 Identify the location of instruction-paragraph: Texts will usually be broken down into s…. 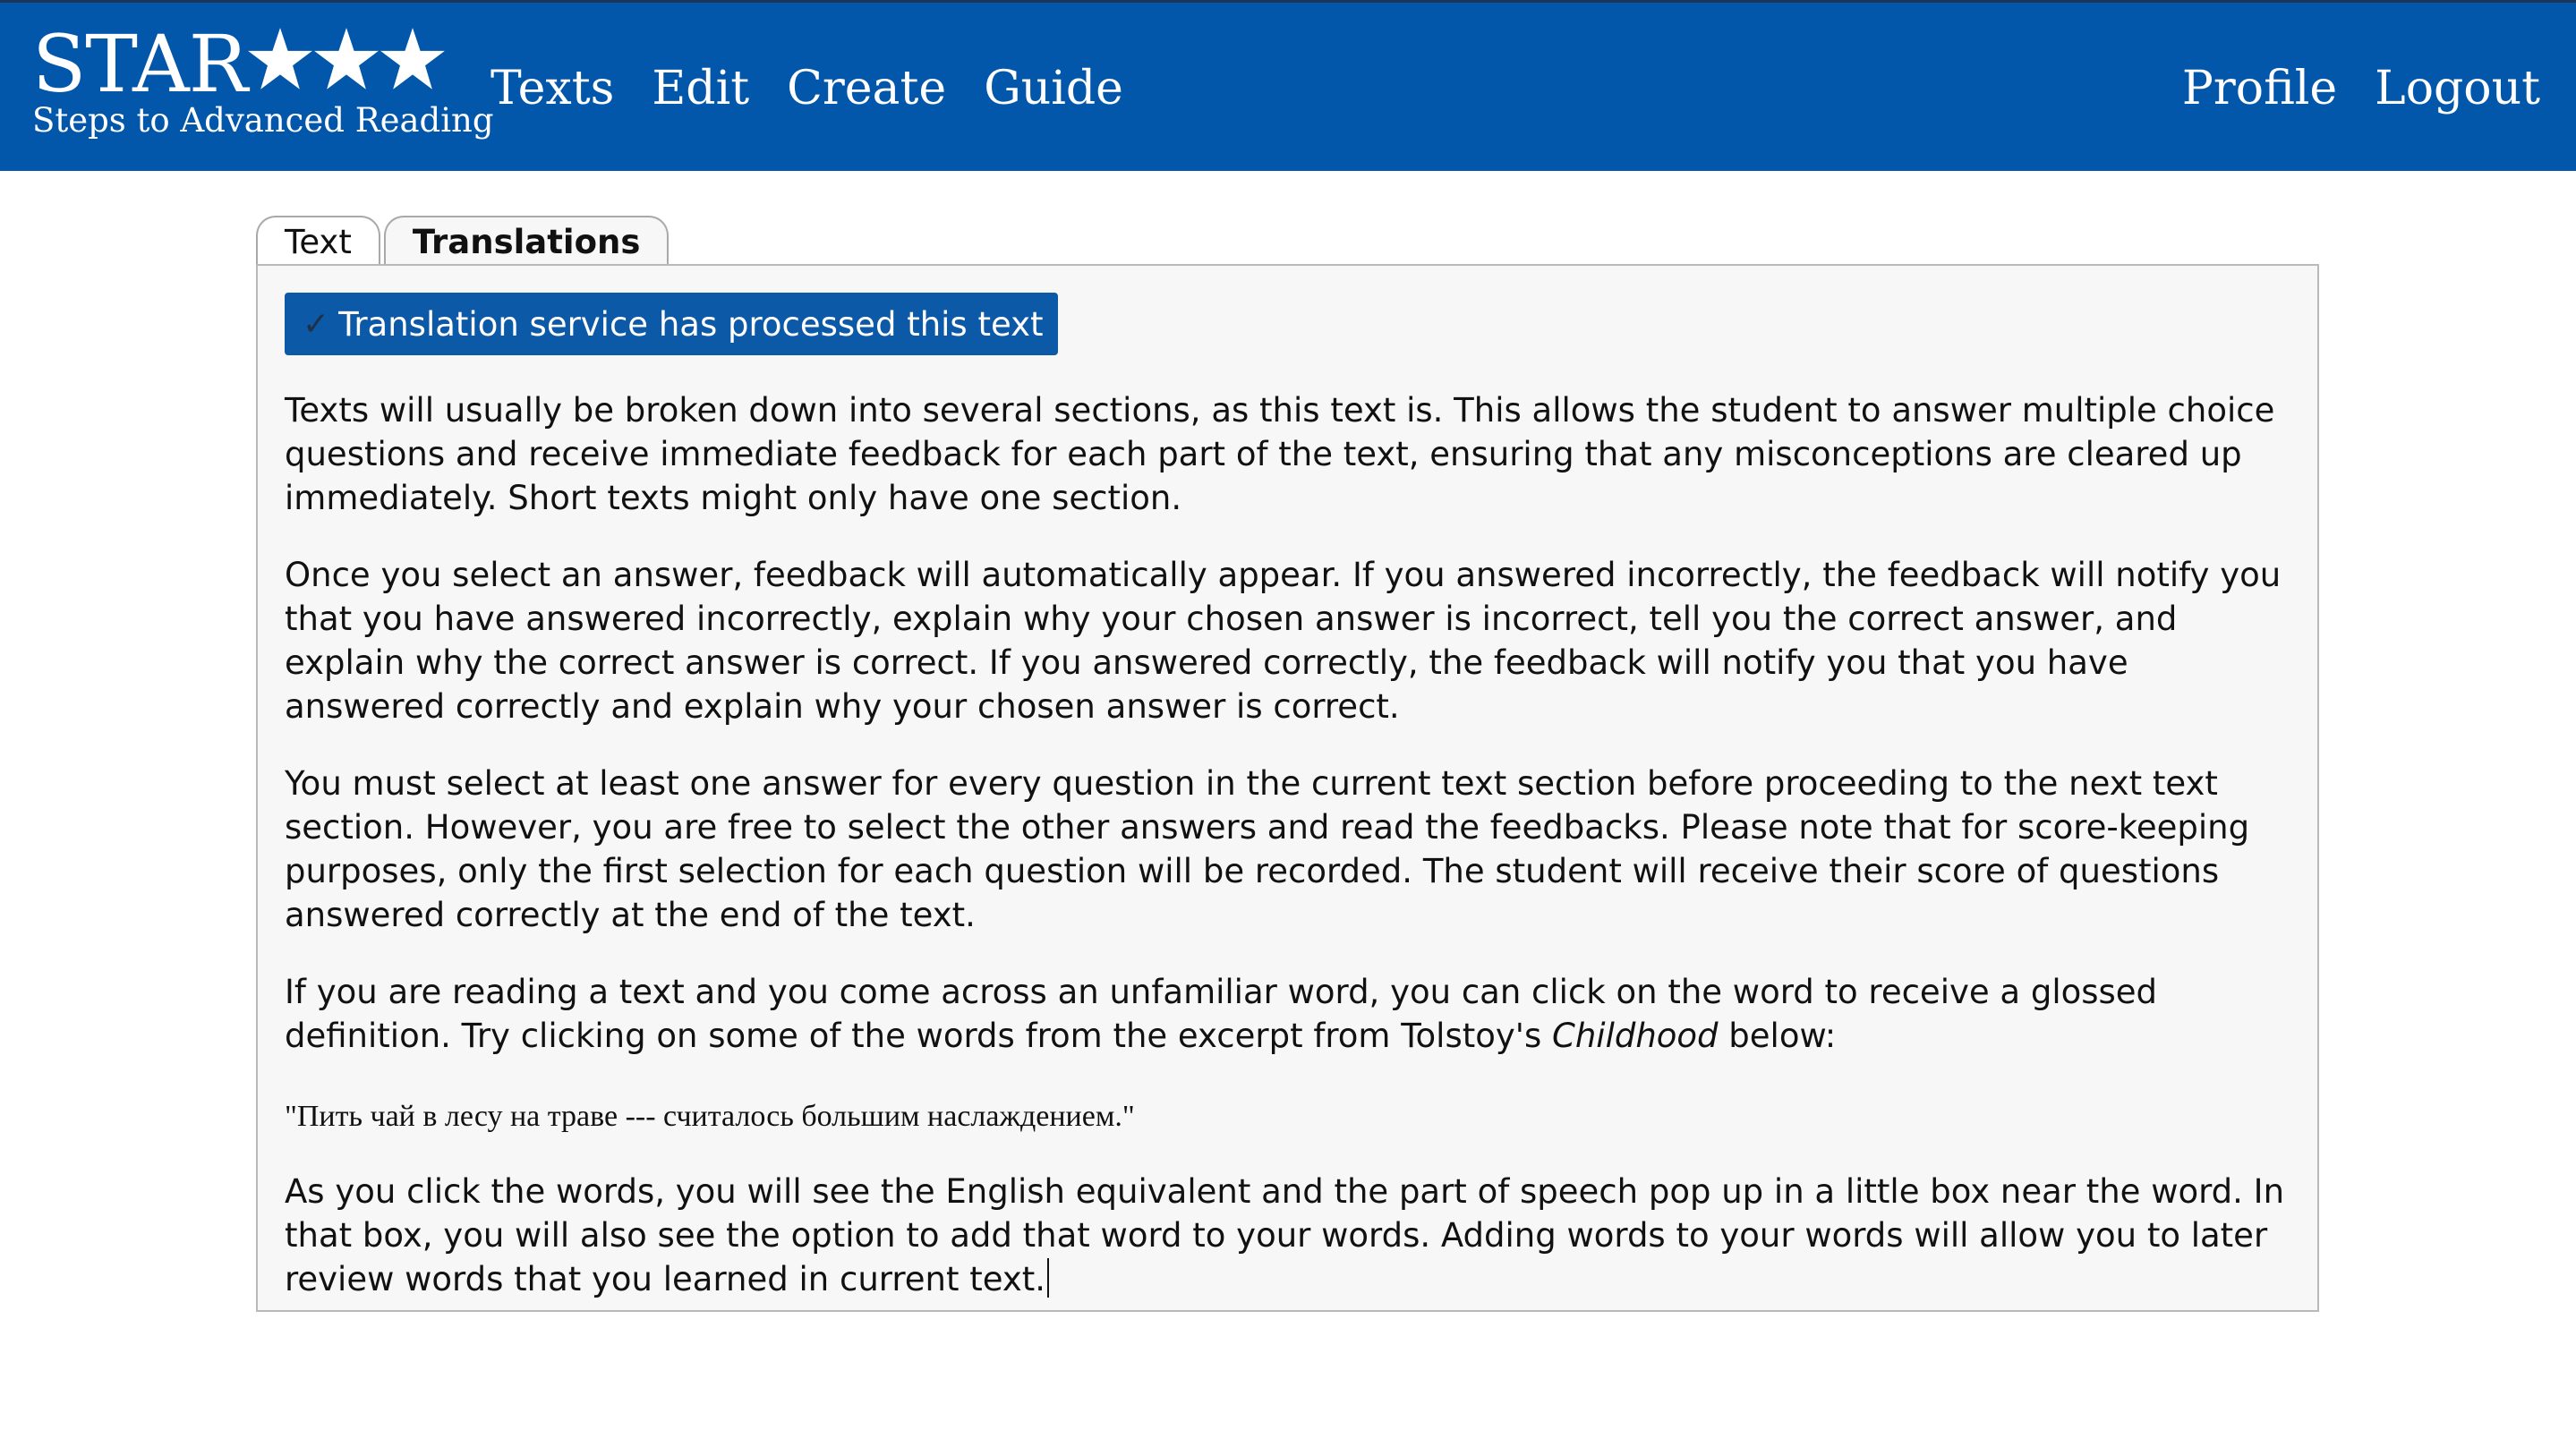
(1280, 454).